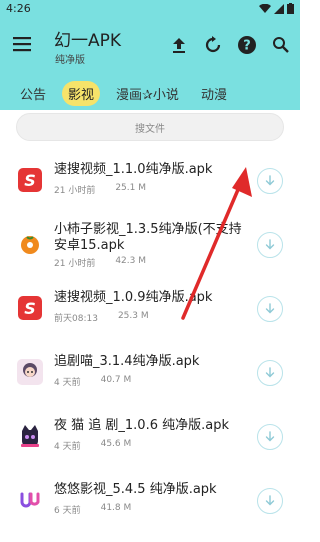 The image size is (320, 542). I want to click on file-item: S 速搜视频_1.1.0纯净版.apk 21 小时前 25.1 M, so click(150, 182).